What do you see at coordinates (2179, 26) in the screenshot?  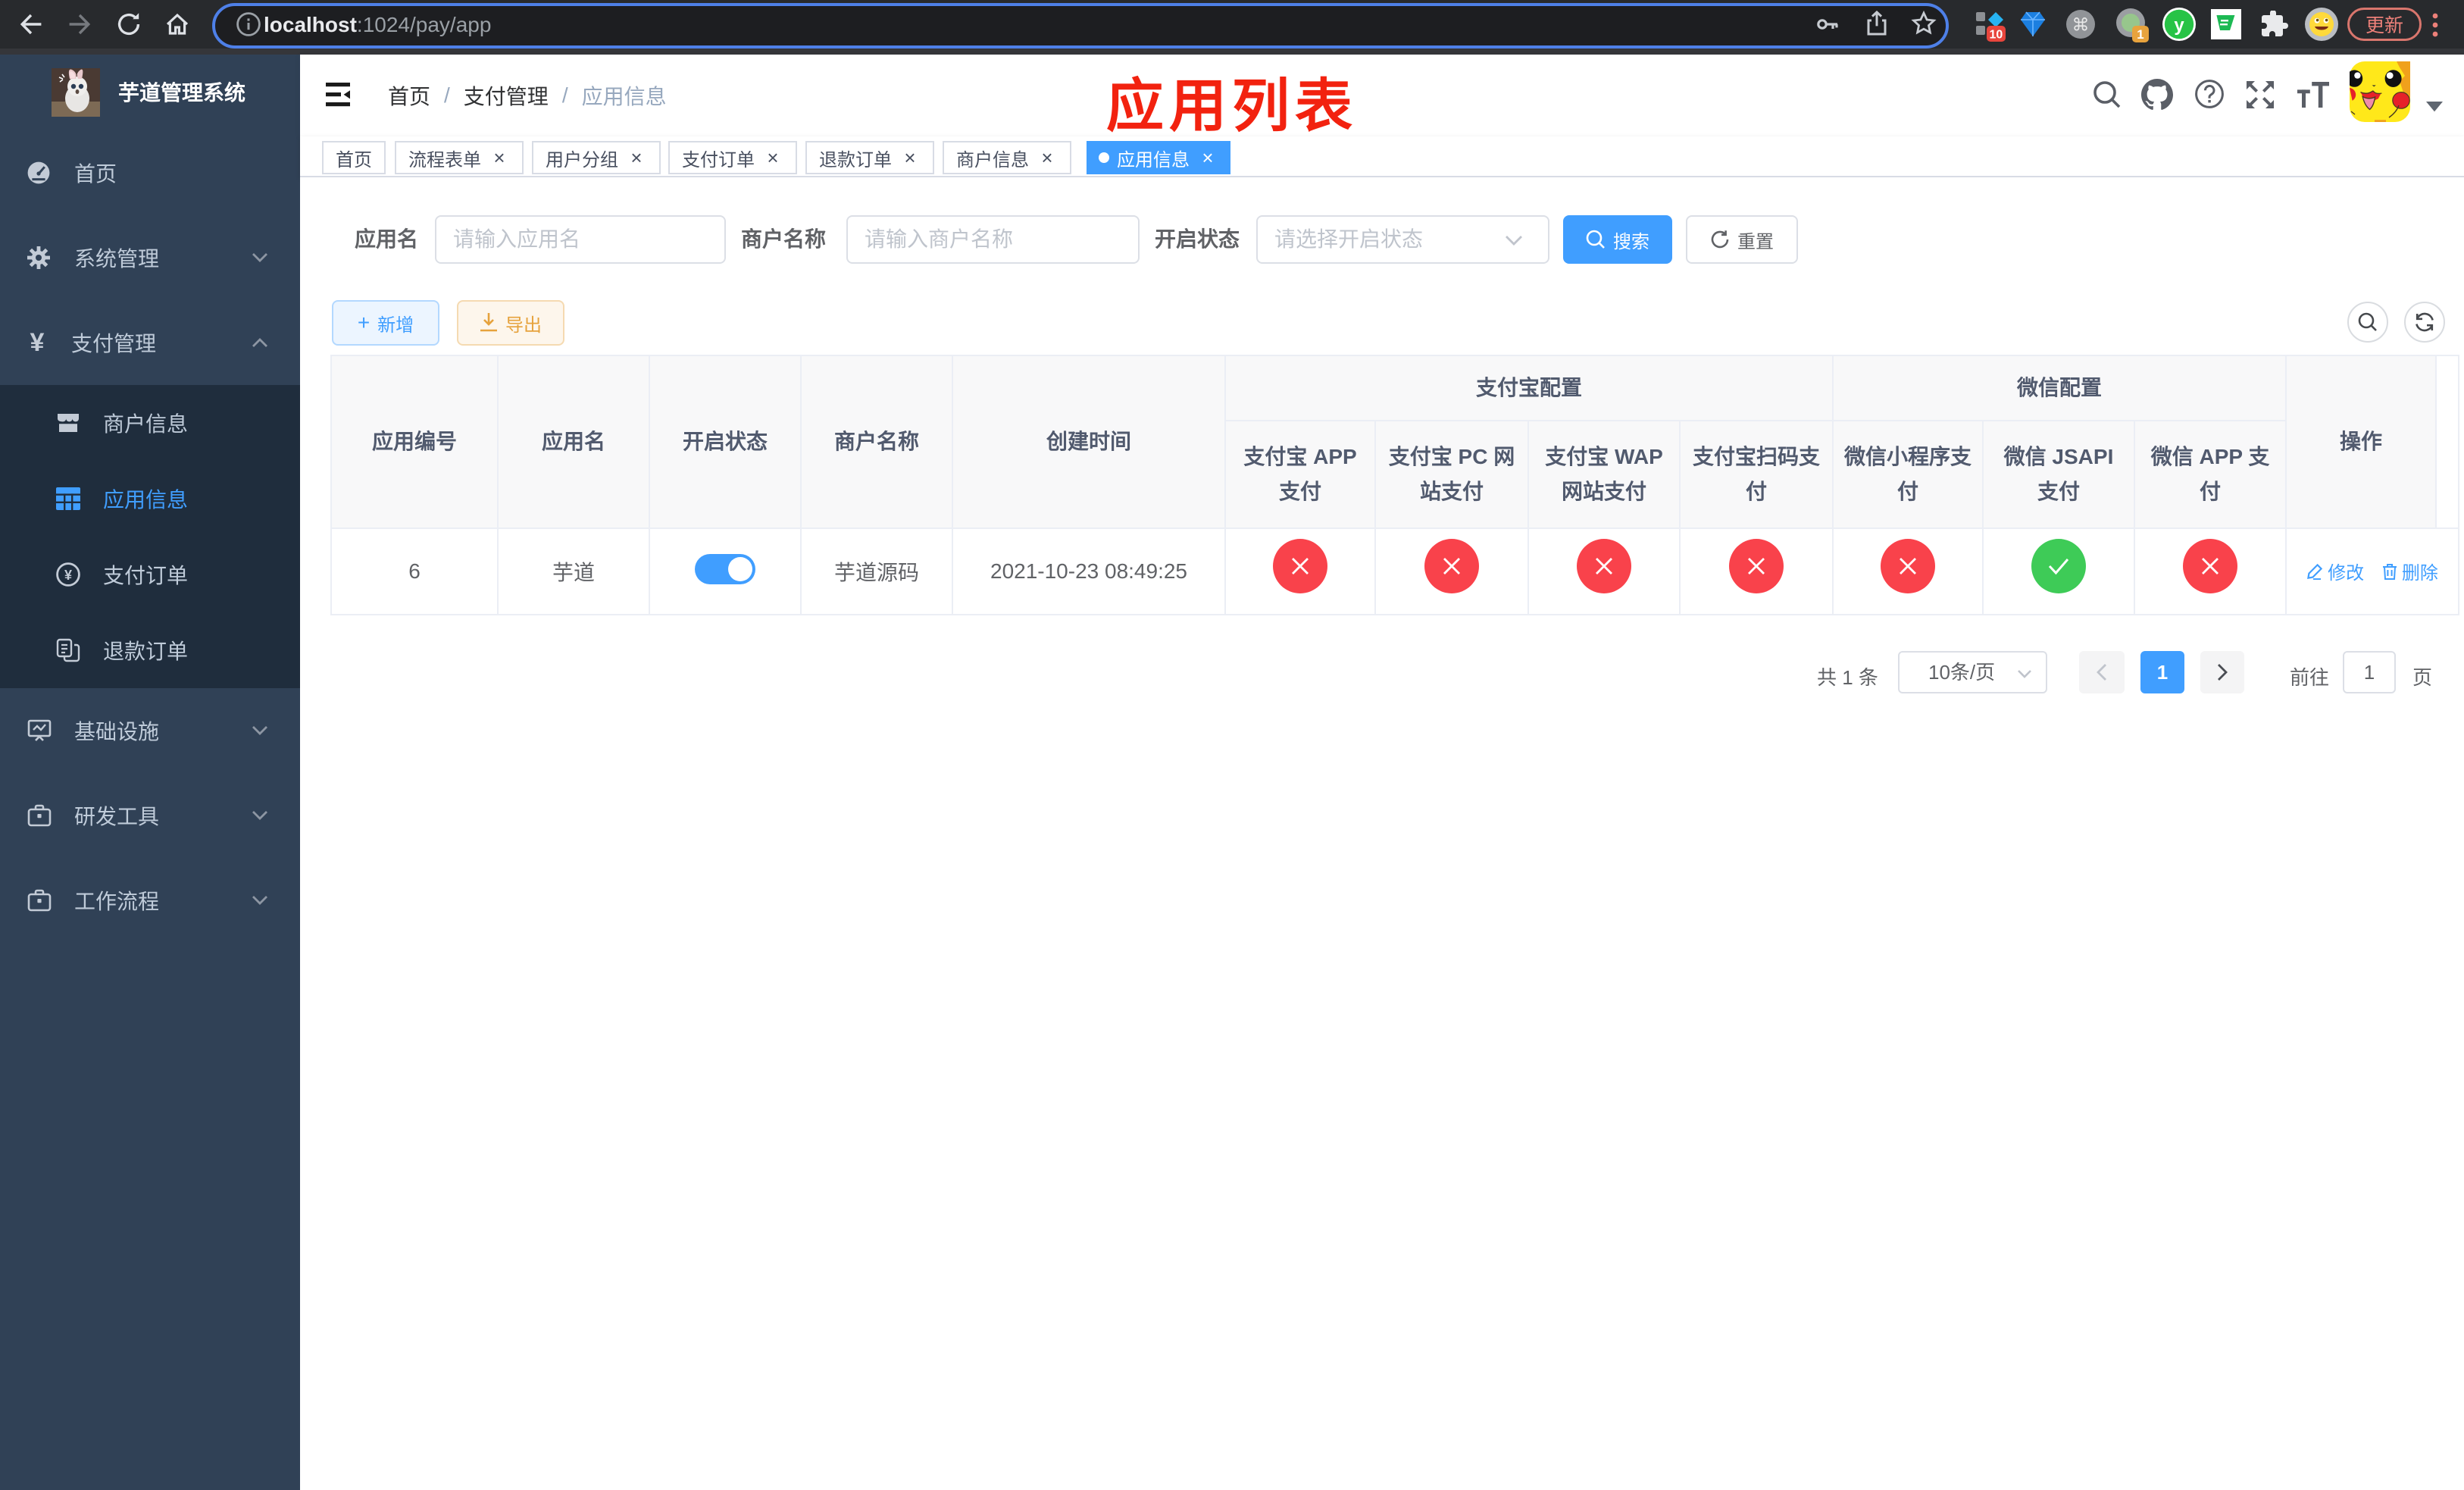 I see `svg-text: y` at bounding box center [2179, 26].